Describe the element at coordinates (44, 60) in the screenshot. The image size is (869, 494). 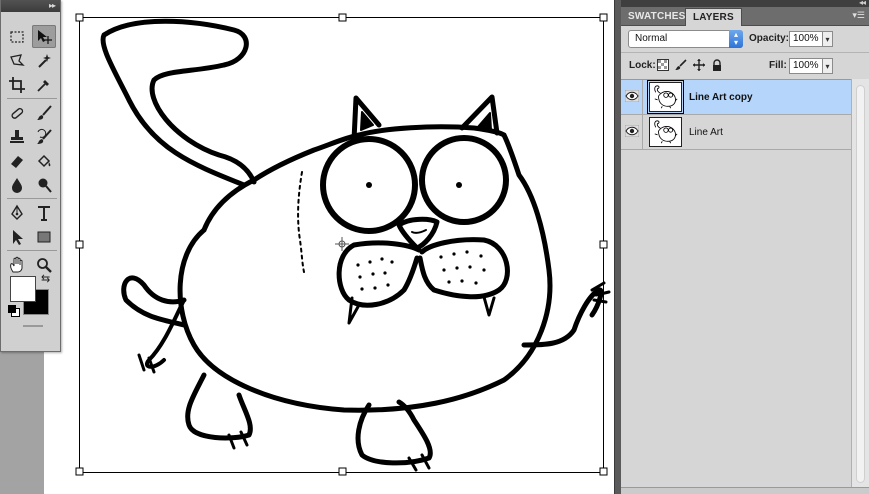
I see `magic-wand-tool-icon` at that location.